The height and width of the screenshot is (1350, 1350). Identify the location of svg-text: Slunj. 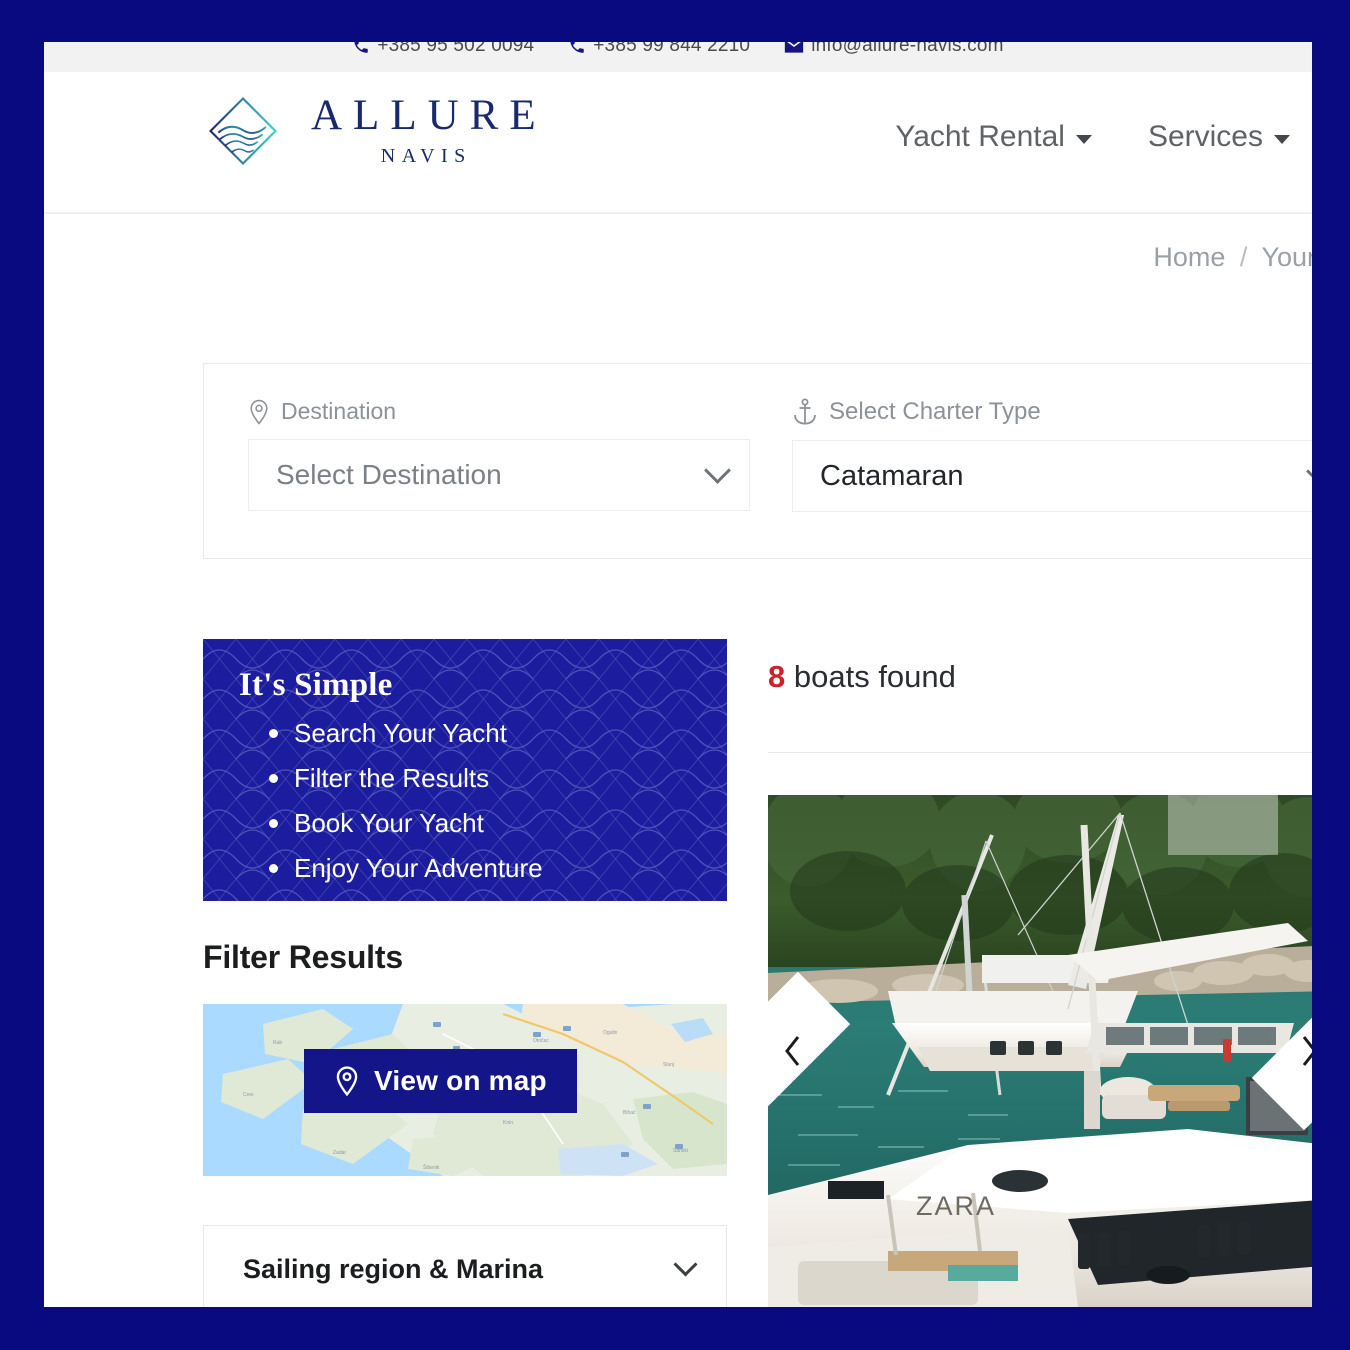
(668, 1065).